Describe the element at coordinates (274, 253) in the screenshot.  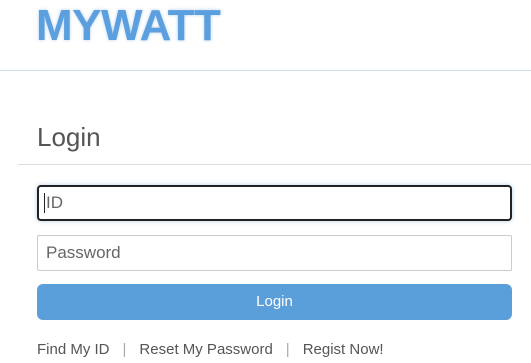
I see `password-input` at that location.